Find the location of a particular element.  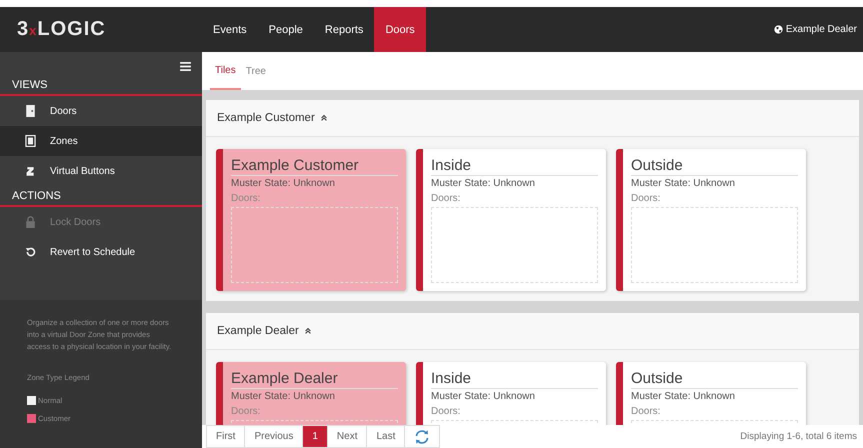

group-title: Example Customer is located at coordinates (266, 118).